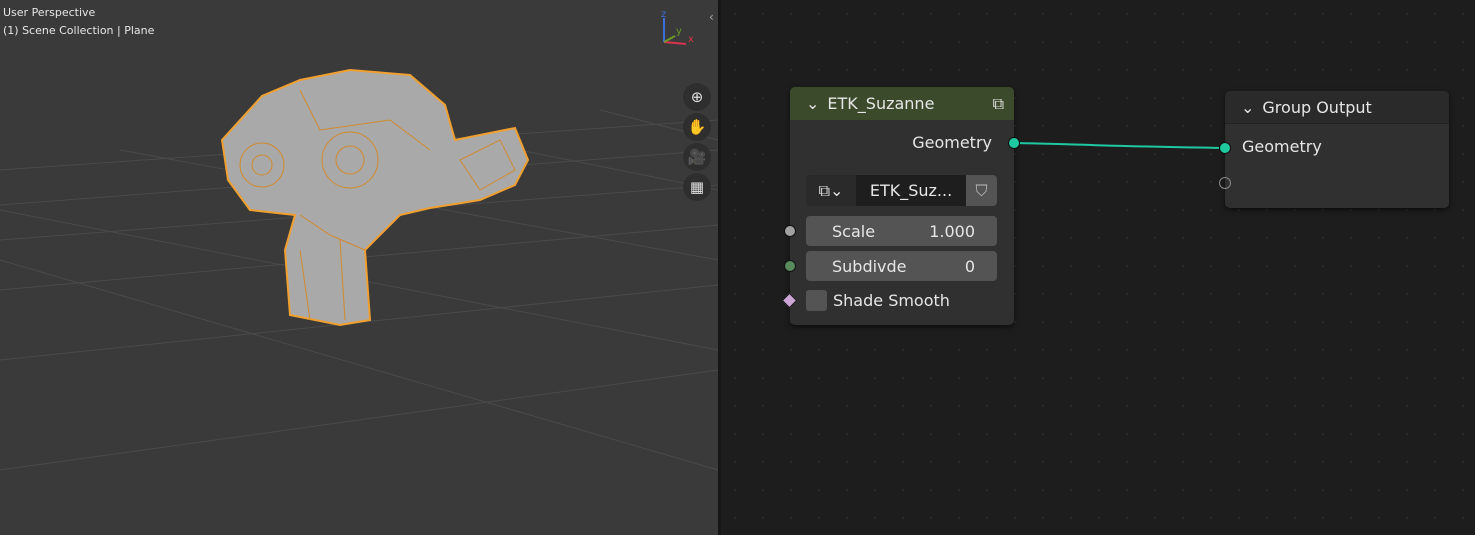 The image size is (1475, 535). I want to click on scale-label: Scale, so click(854, 231).